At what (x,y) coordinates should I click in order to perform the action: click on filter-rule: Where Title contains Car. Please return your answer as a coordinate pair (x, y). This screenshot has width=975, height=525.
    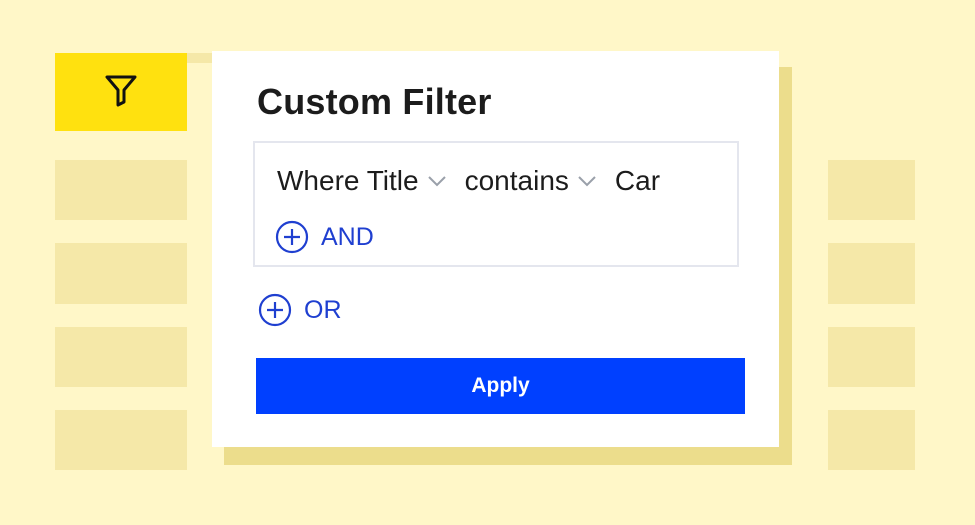
    Looking at the image, I should click on (468, 181).